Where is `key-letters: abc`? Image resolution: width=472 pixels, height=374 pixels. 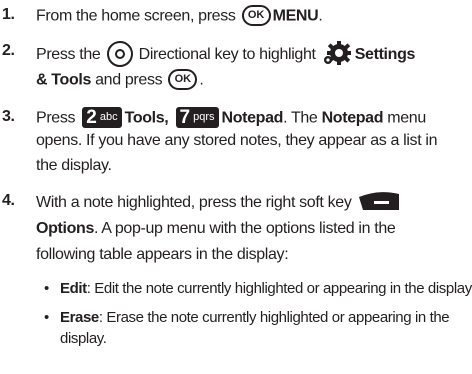 key-letters: abc is located at coordinates (108, 117).